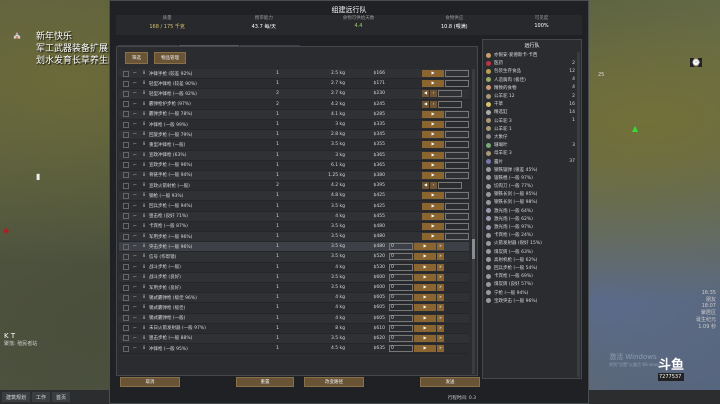 The width and height of the screenshot is (720, 404). What do you see at coordinates (294, 145) in the screenshot?
I see `item-row: ⌐ i 重型冲锋枪 (一般) 1 3.5 kg $355 ▶` at bounding box center [294, 145].